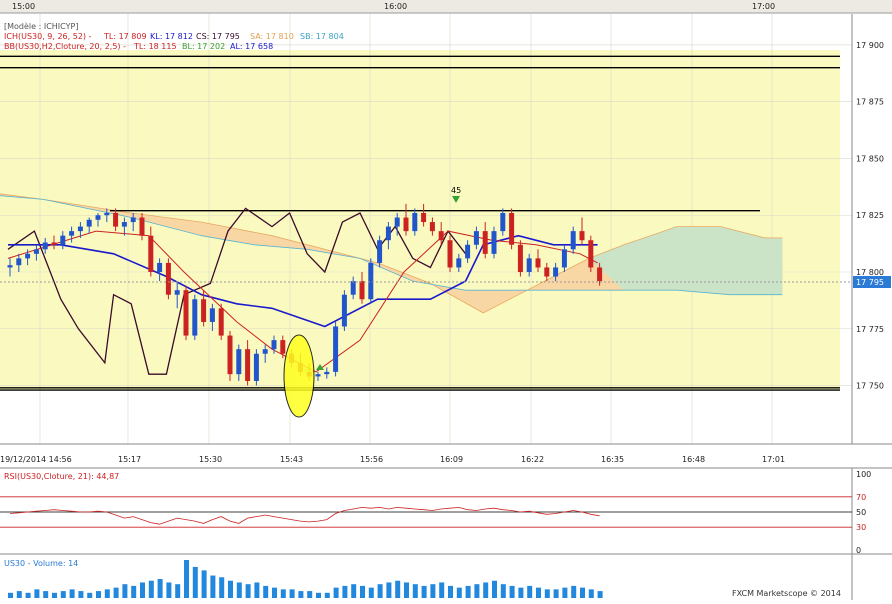  What do you see at coordinates (532, 459) in the screenshot?
I see `time-tick-label: 16:22` at bounding box center [532, 459].